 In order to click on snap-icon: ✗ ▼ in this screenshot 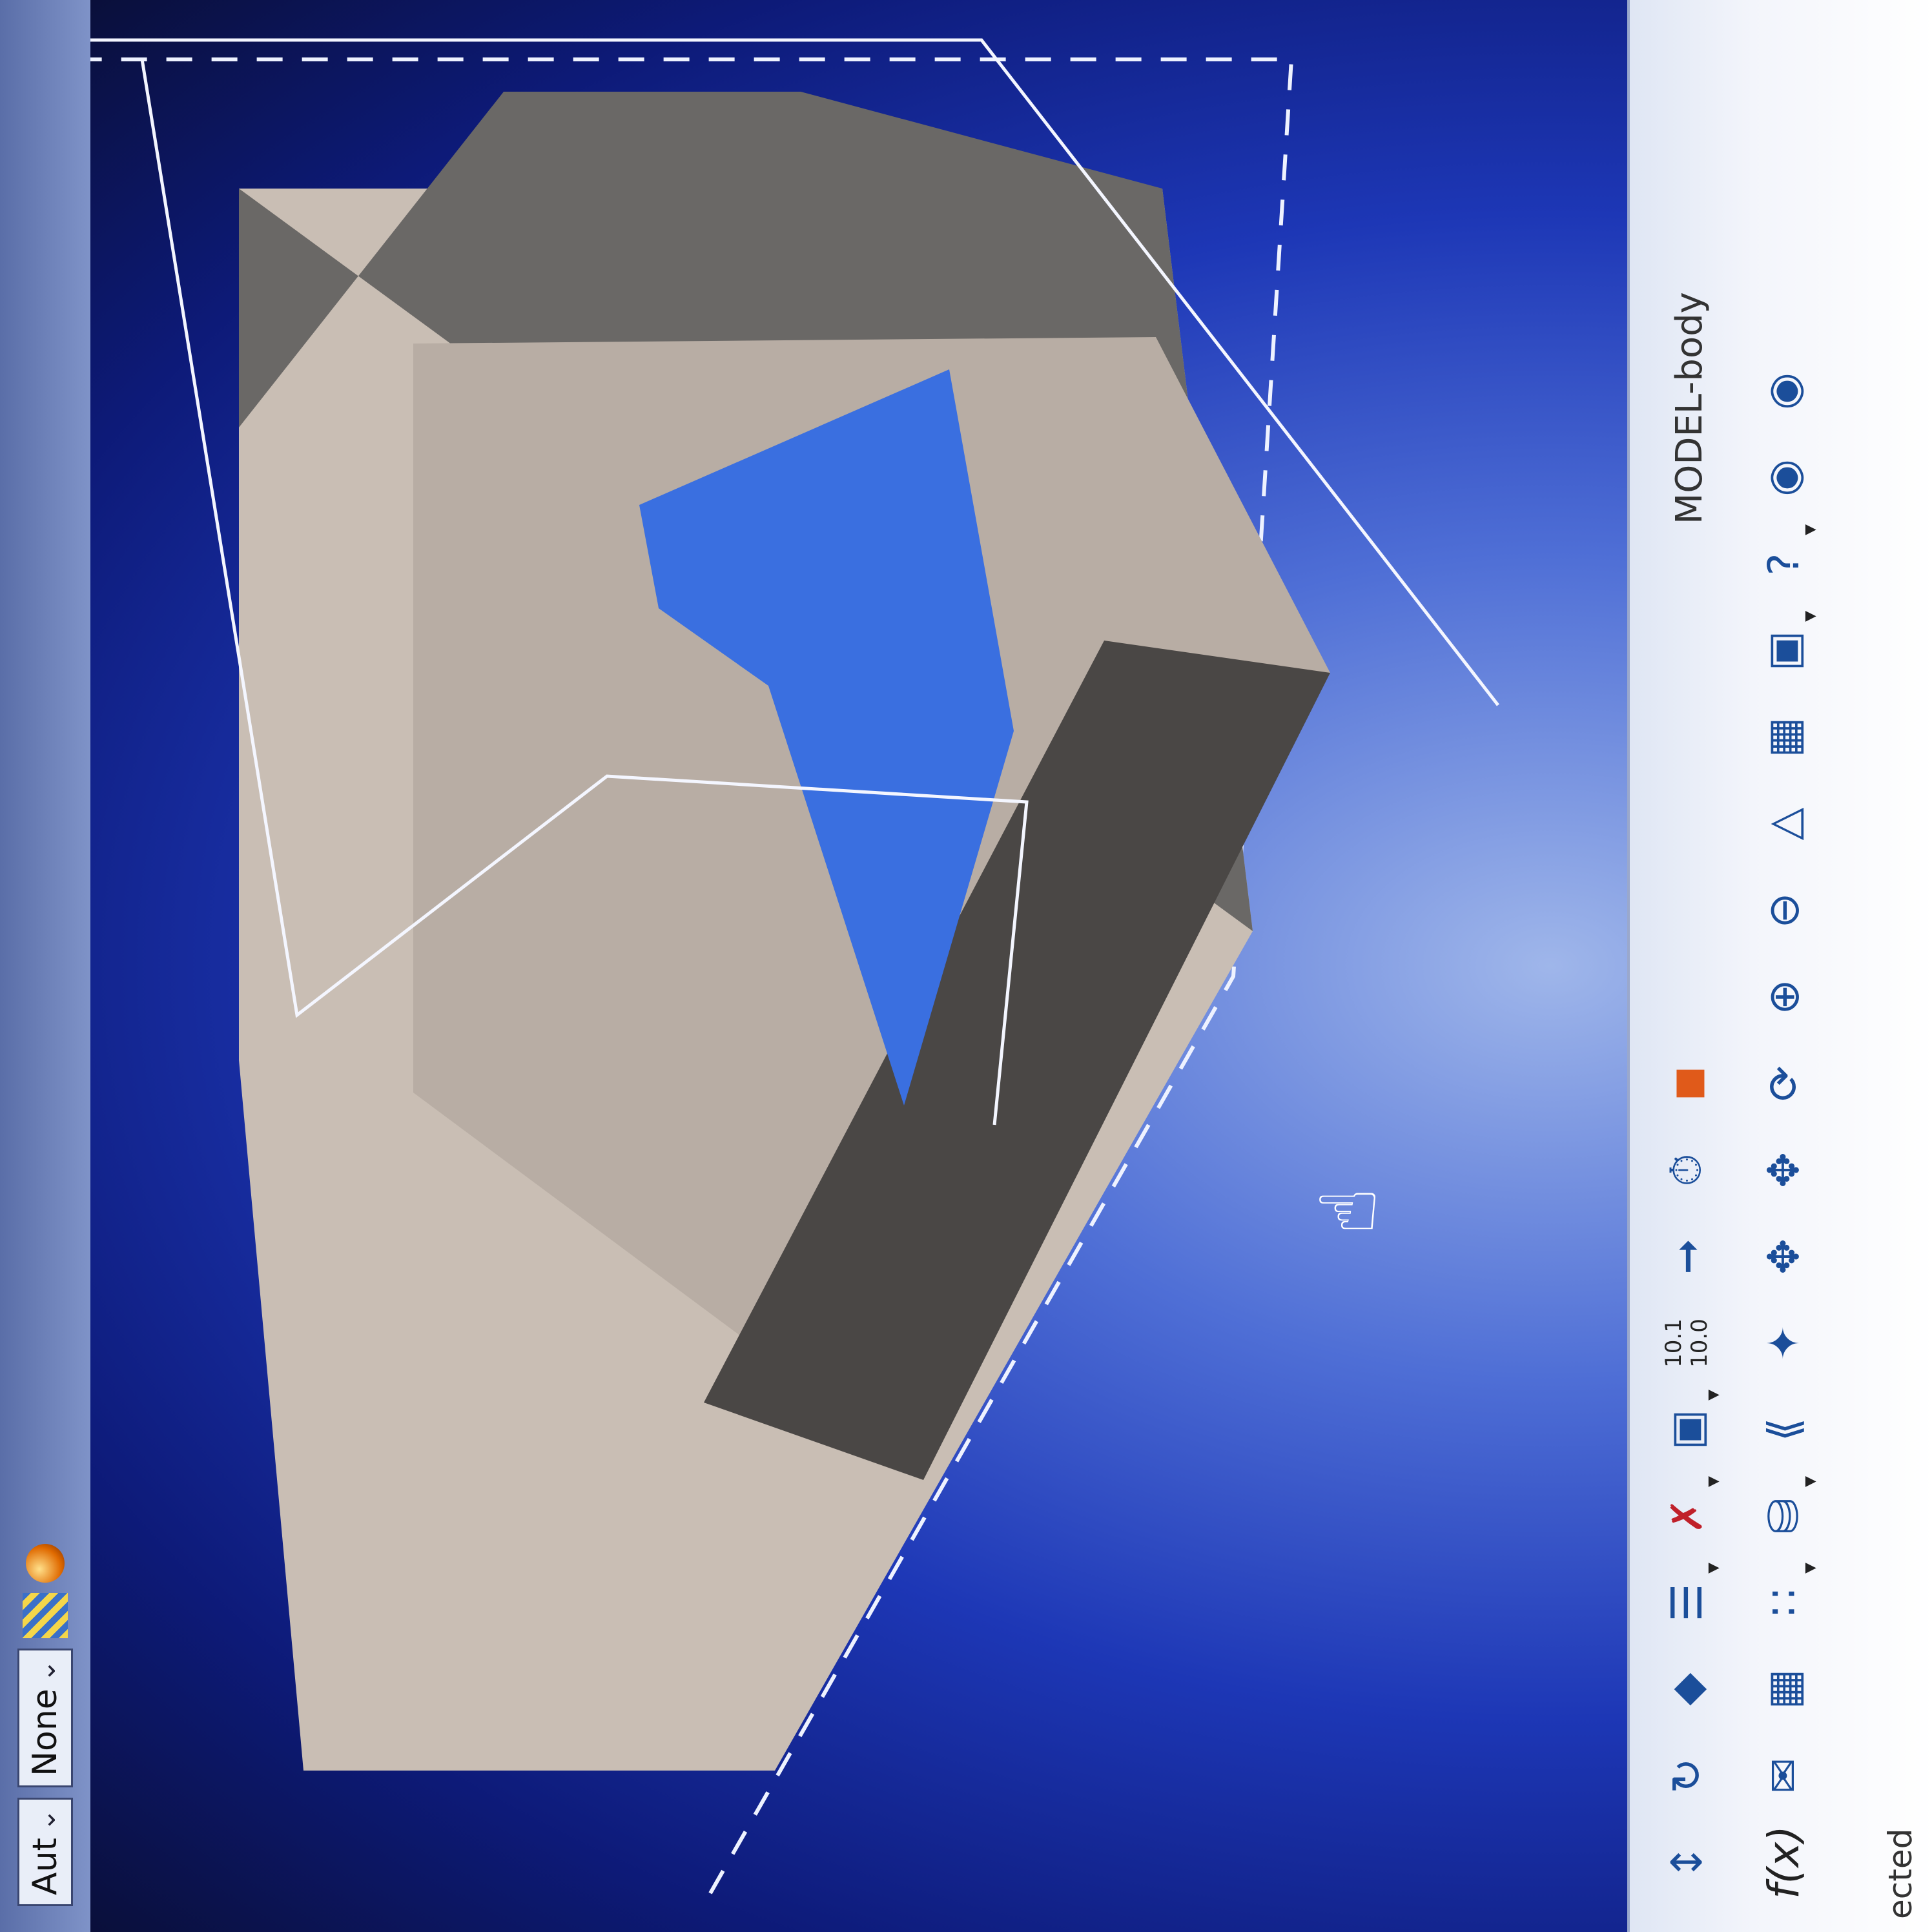, I will do `click(1689, 1511)`.